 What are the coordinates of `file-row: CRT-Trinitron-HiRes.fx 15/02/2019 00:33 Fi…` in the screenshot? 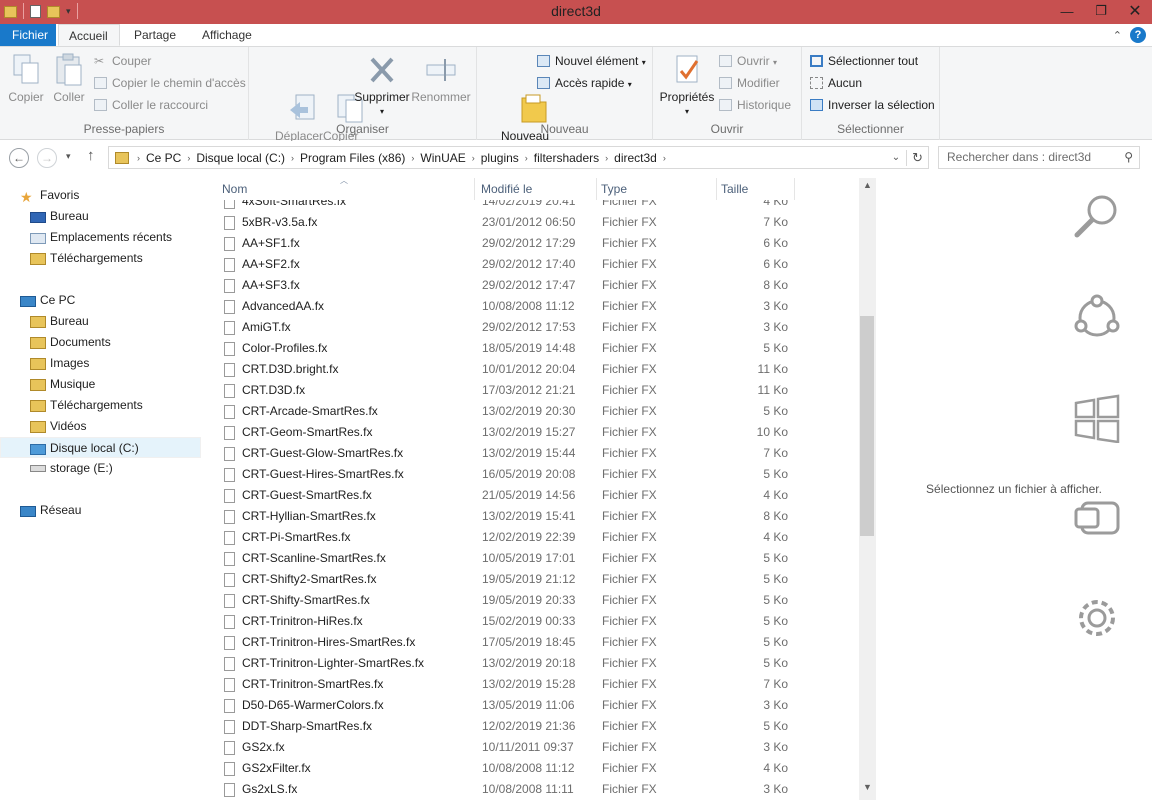 It's located at (539, 621).